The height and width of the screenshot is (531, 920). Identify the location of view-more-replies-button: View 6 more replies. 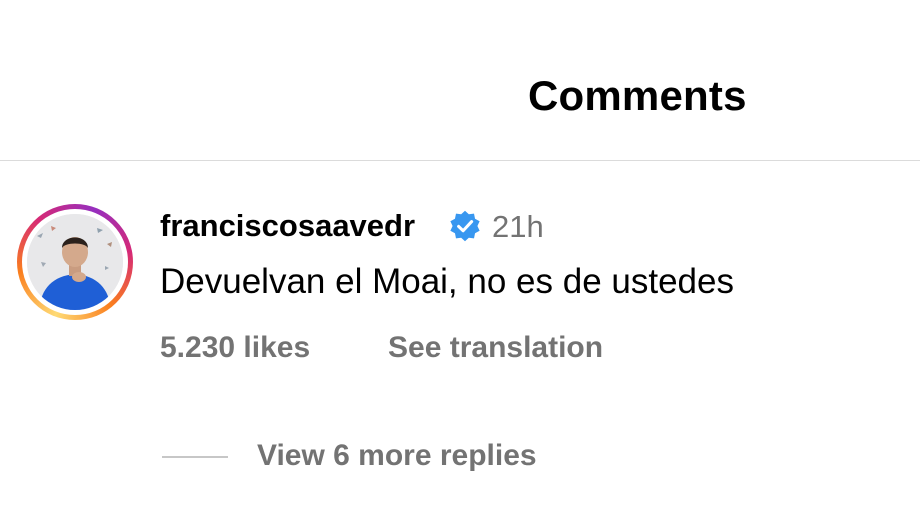
(397, 456).